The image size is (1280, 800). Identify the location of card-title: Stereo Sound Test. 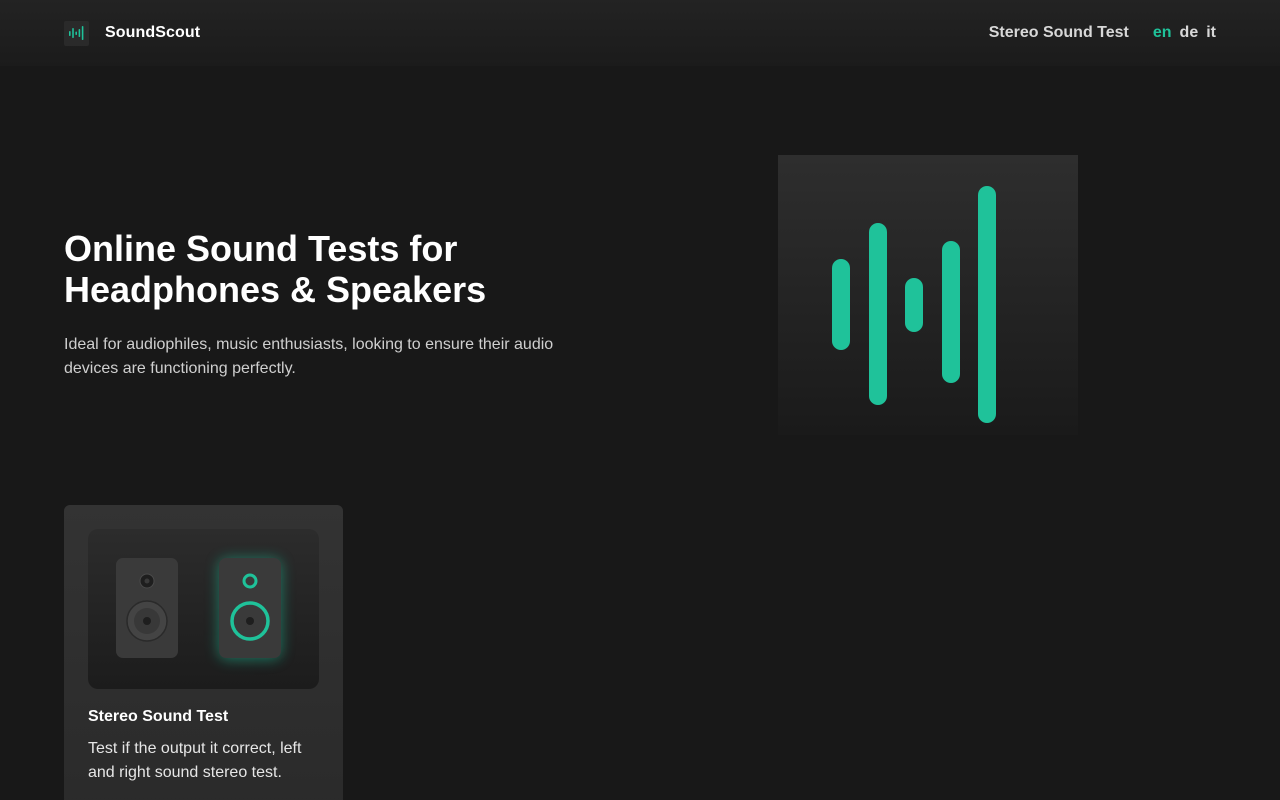
(158, 716).